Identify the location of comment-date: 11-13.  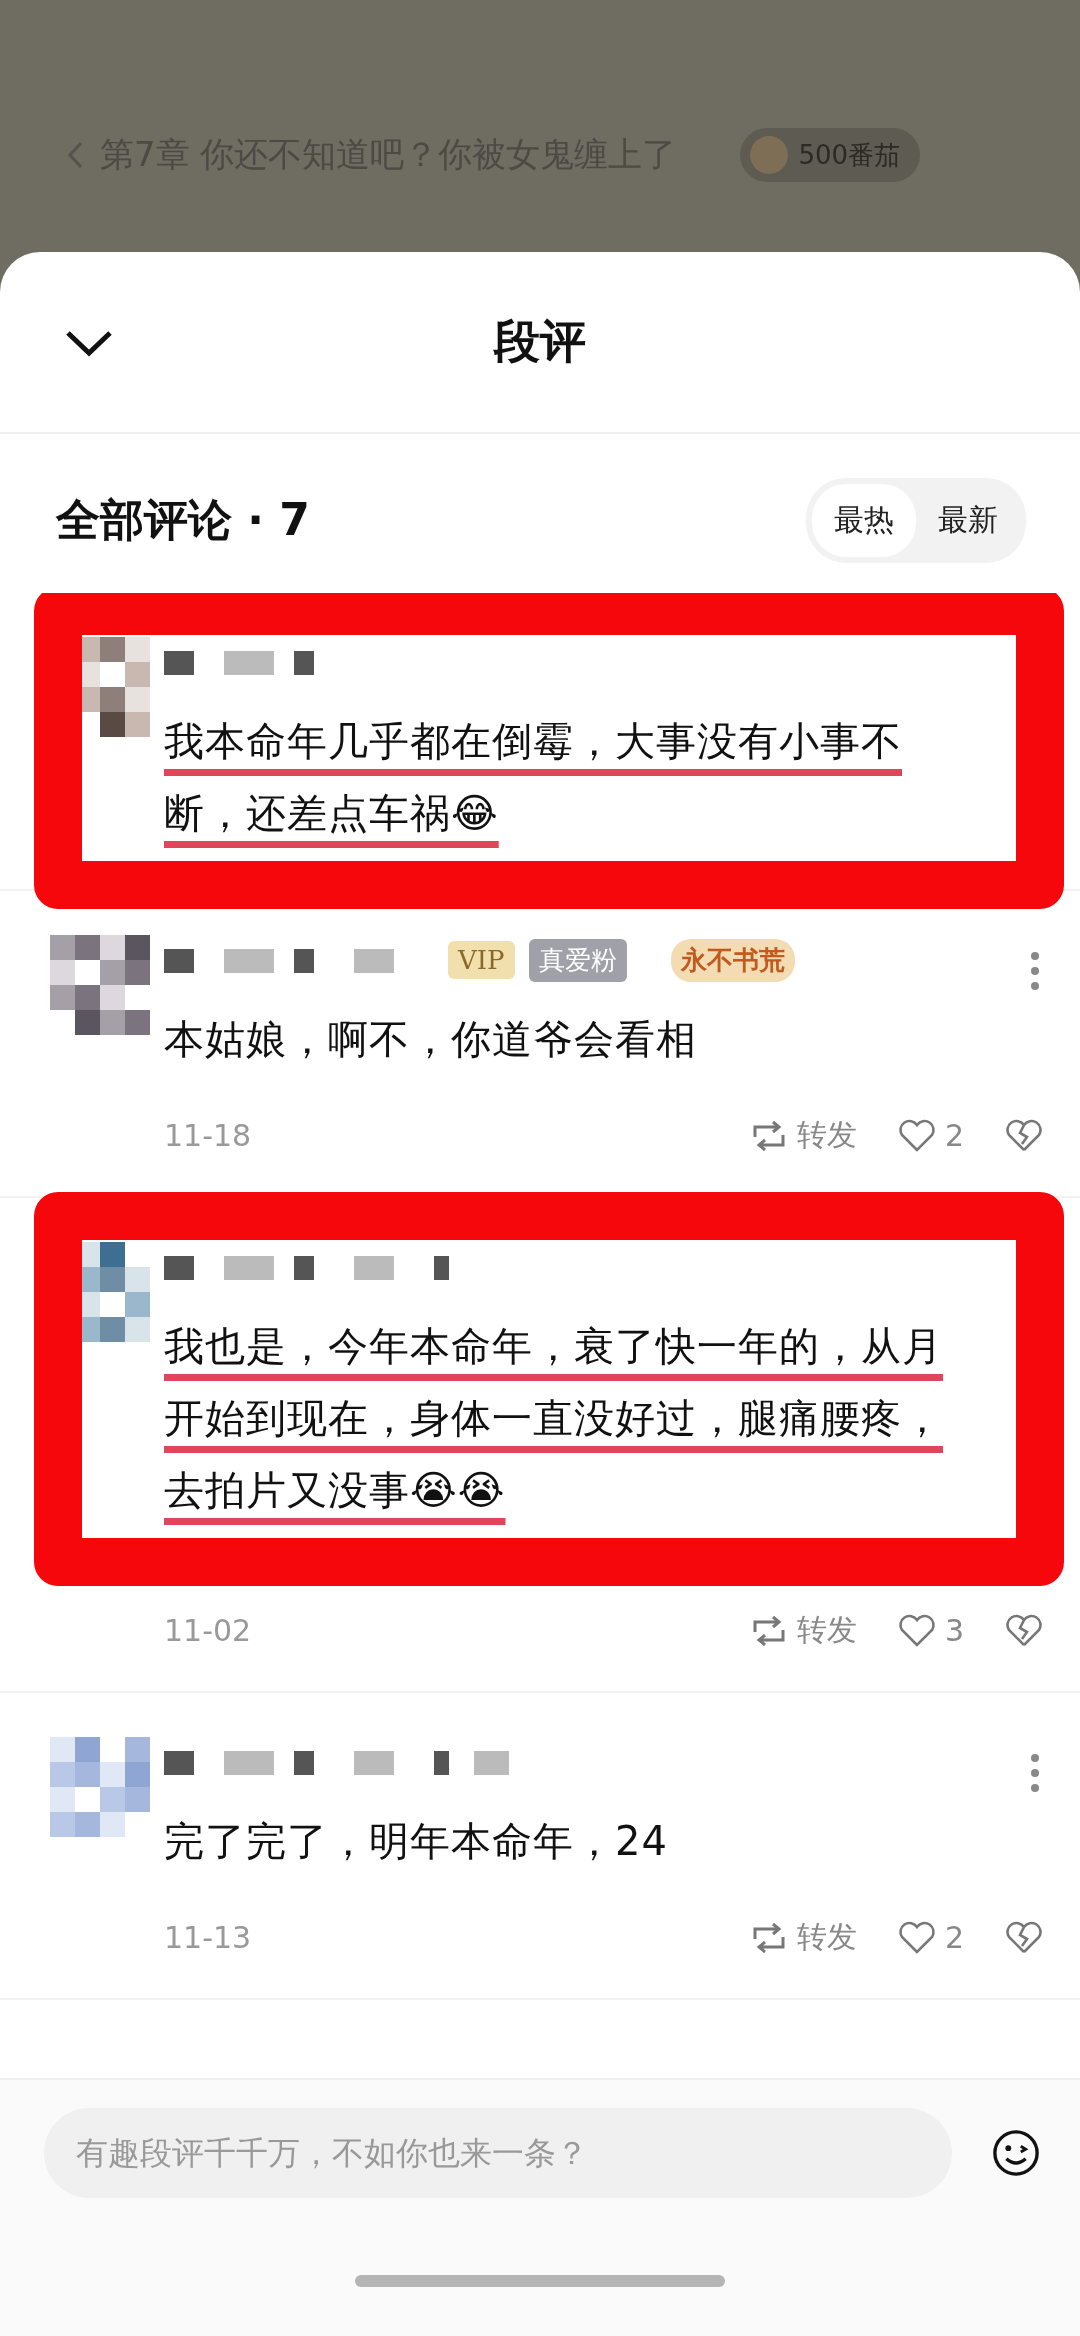
(208, 1937).